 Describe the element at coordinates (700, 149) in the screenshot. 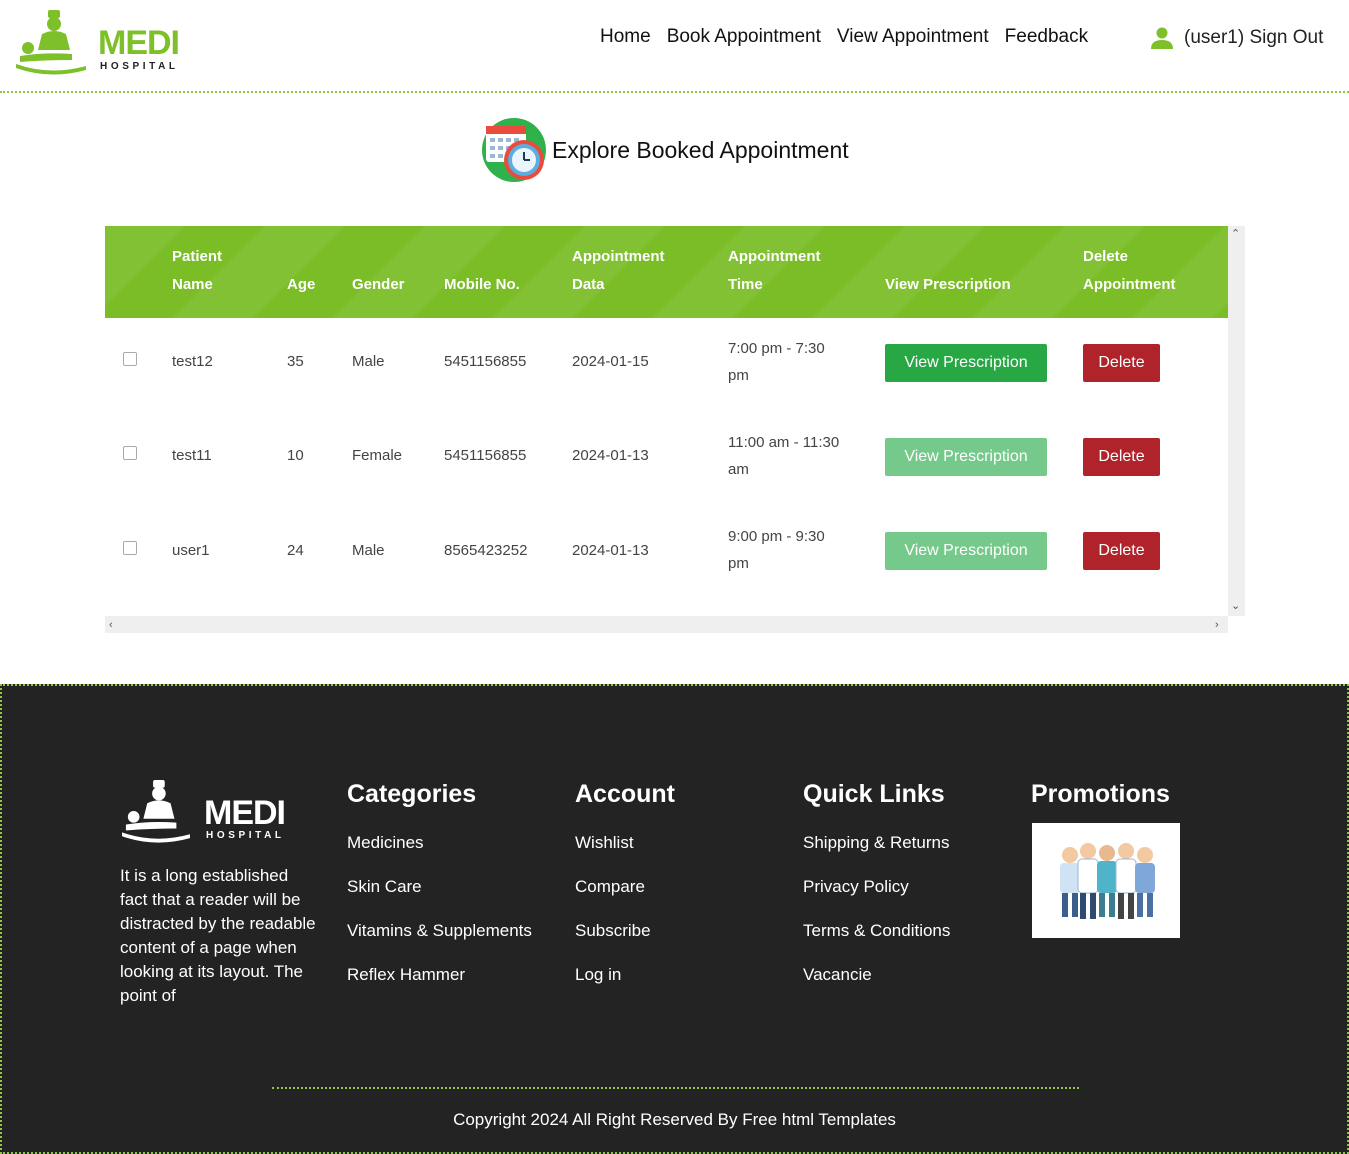

I see `page-title: Explore Booked Appointment` at that location.